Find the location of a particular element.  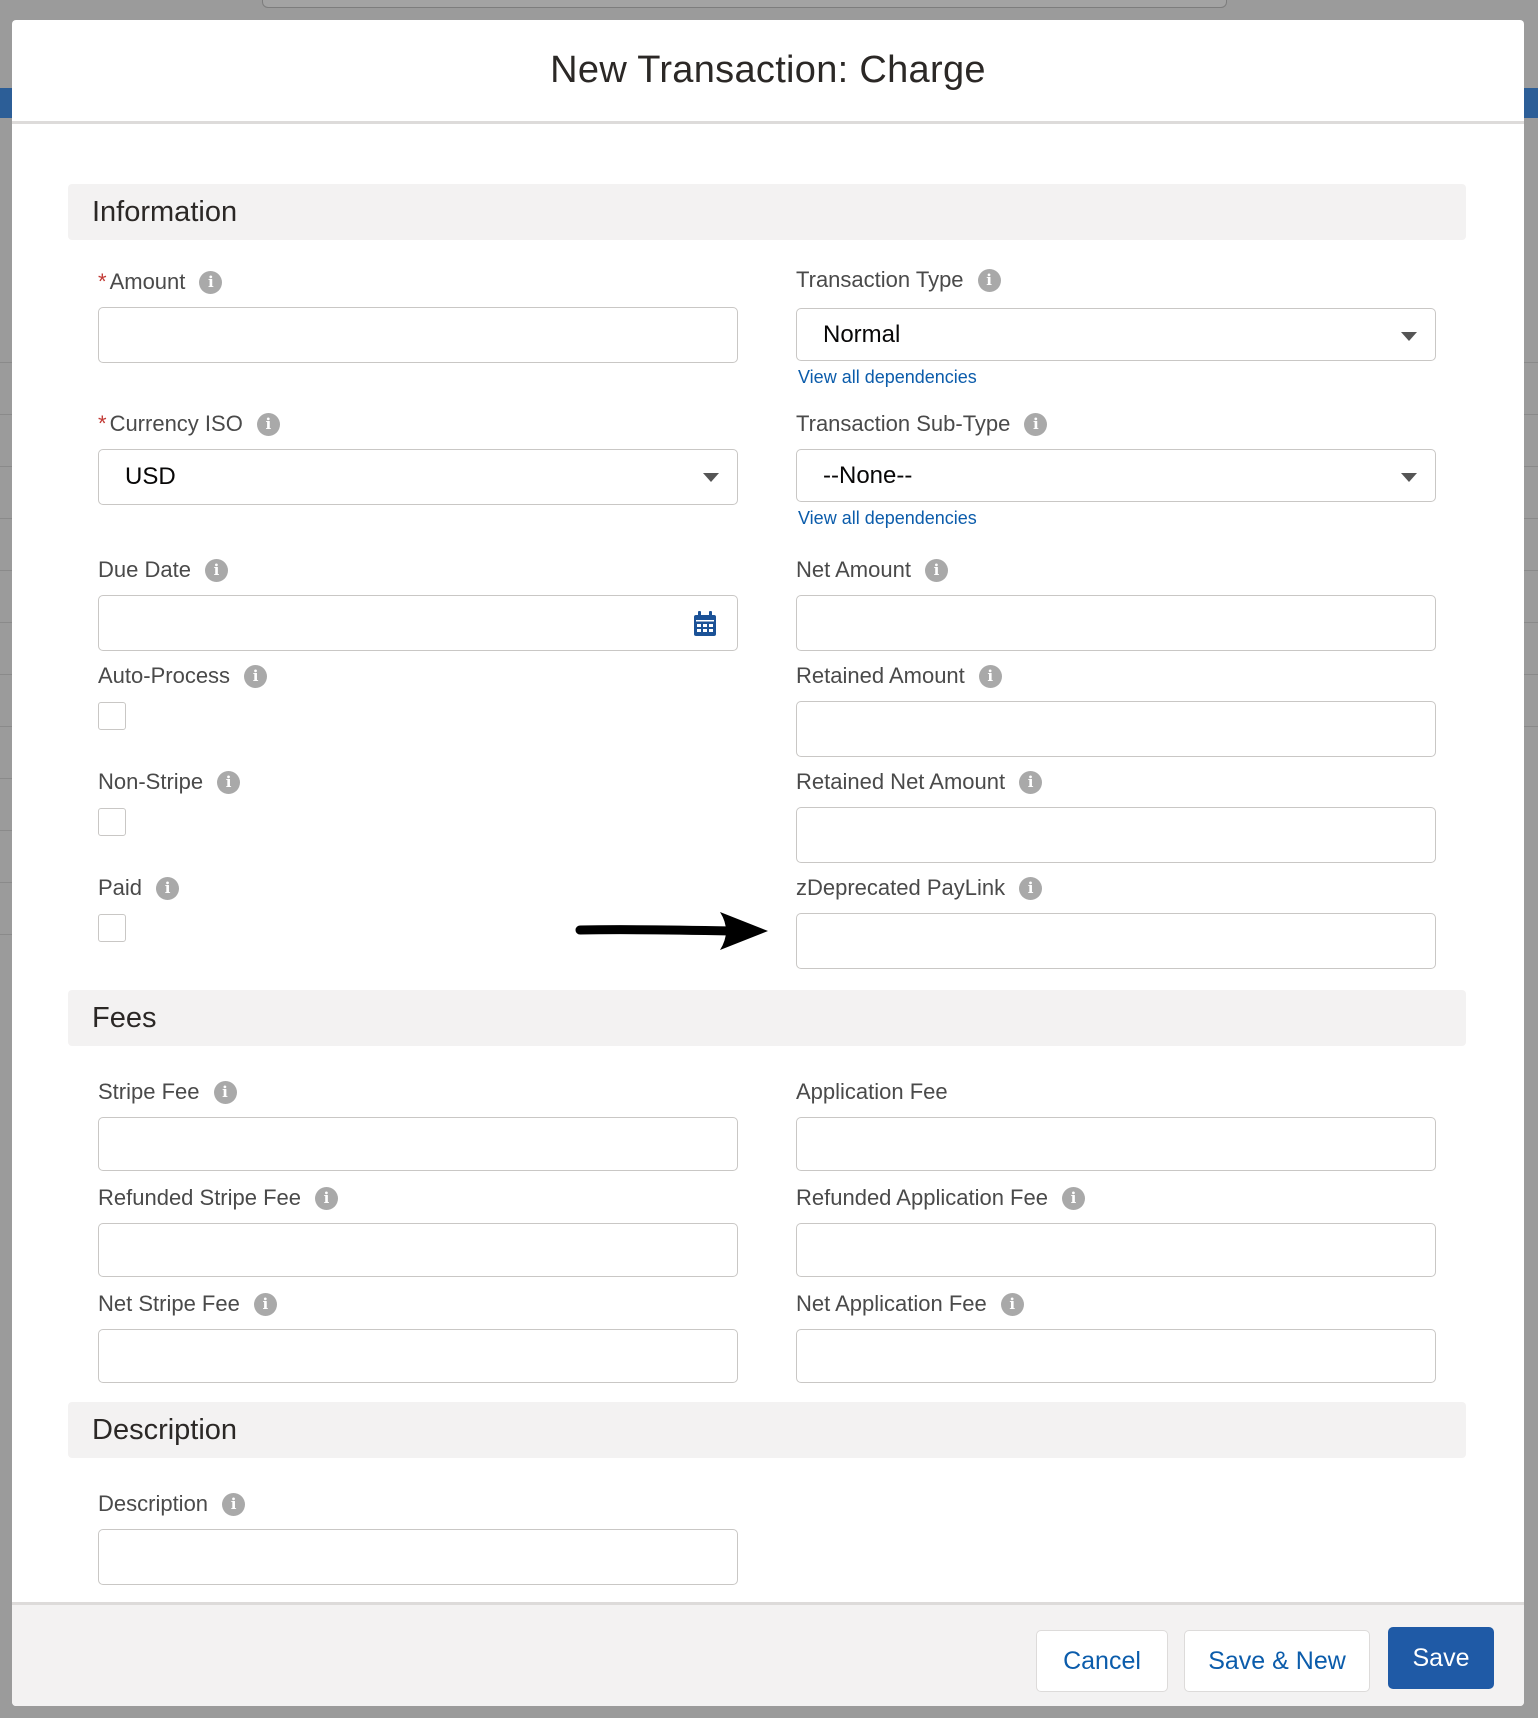

net-application-fee-input is located at coordinates (1116, 1356).